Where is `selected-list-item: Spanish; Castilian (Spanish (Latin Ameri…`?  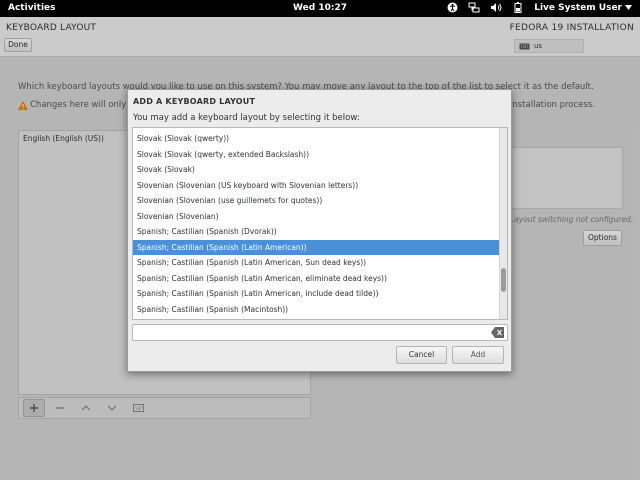 selected-list-item: Spanish; Castilian (Spanish (Latin Ameri… is located at coordinates (317, 247).